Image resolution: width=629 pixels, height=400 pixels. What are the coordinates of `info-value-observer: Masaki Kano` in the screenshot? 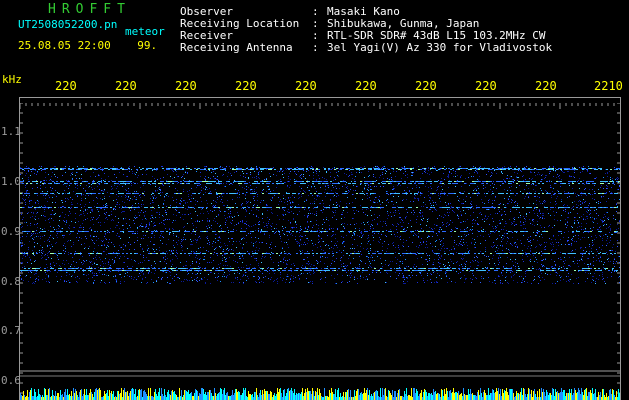 It's located at (363, 11).